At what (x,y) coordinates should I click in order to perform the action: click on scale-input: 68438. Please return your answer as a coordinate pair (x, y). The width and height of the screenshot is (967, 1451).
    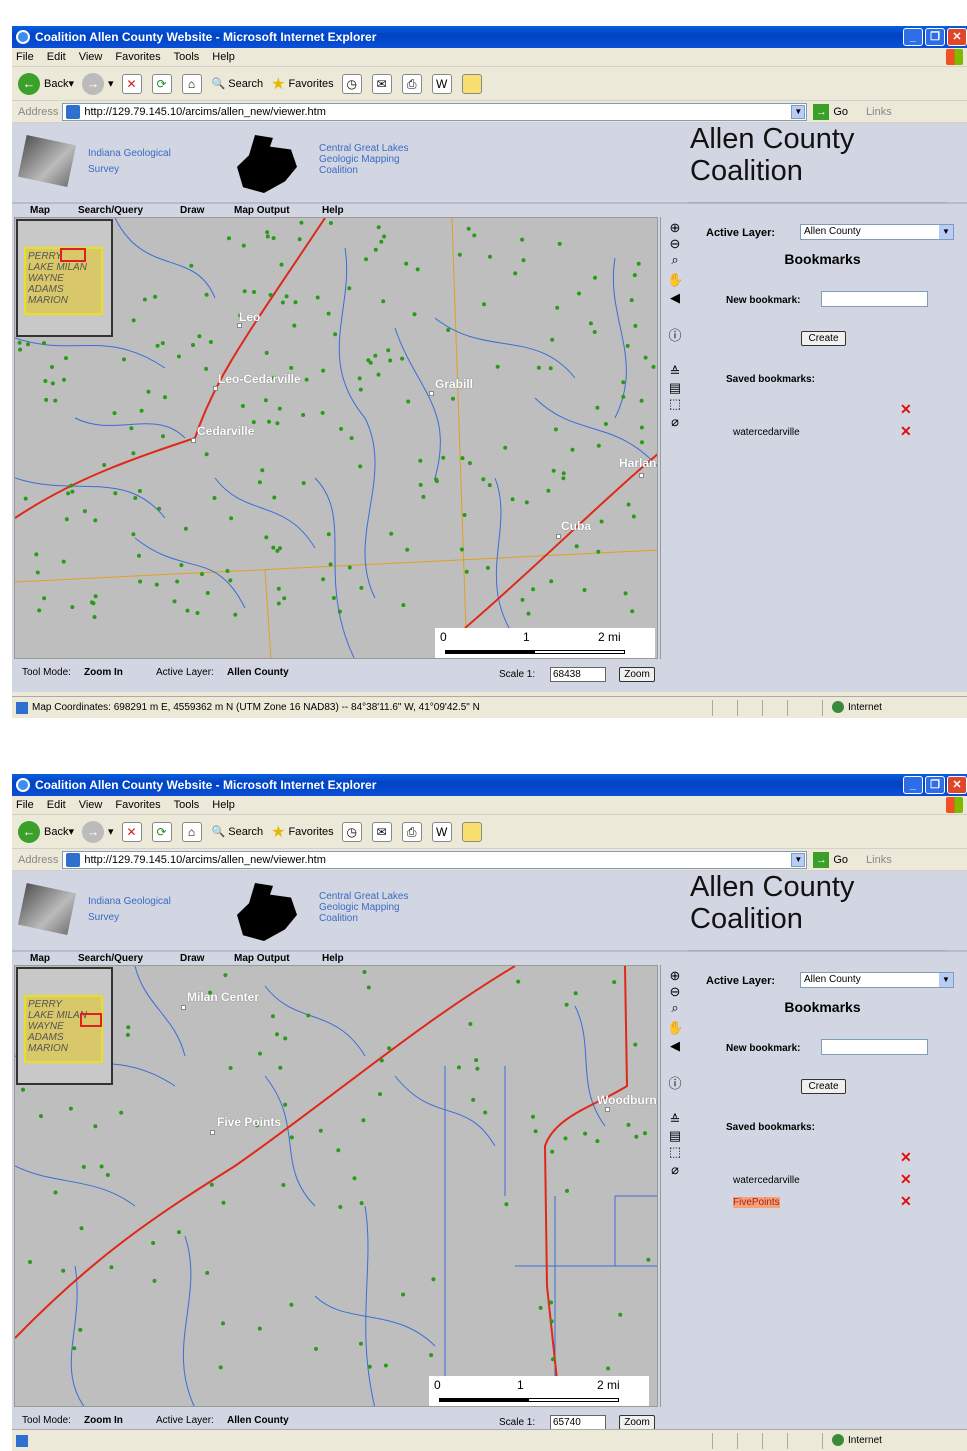
    Looking at the image, I should click on (578, 674).